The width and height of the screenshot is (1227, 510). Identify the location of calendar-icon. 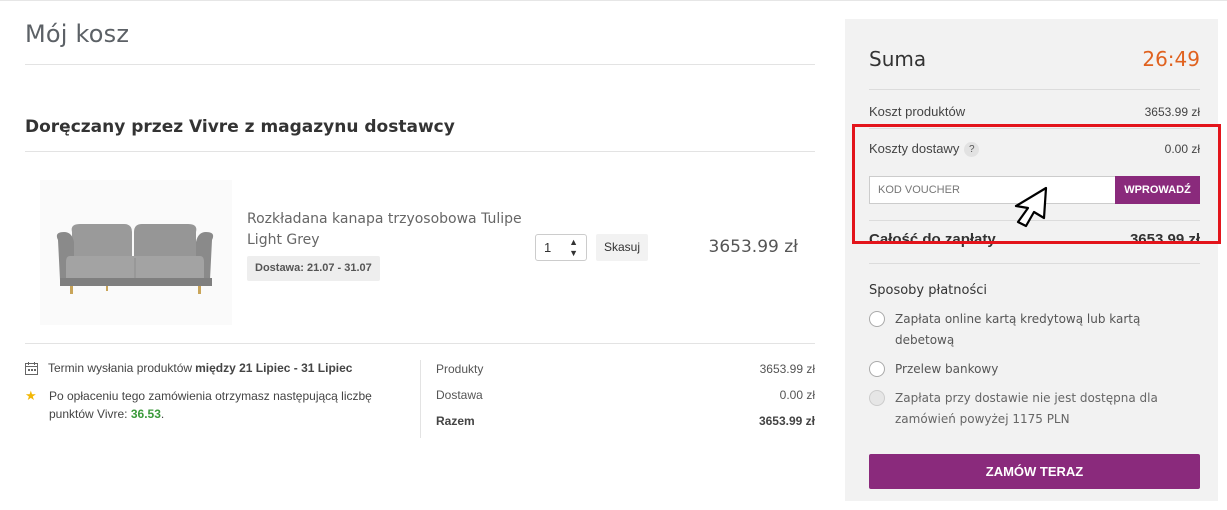
(31, 368).